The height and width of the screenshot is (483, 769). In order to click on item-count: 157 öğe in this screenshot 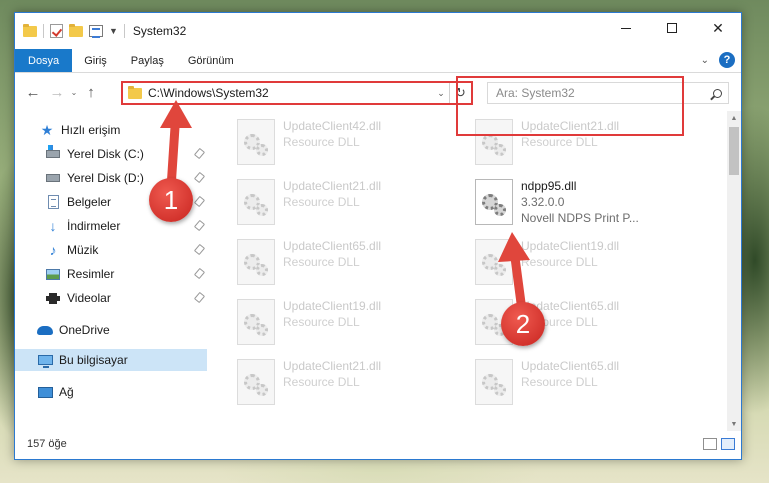, I will do `click(47, 444)`.